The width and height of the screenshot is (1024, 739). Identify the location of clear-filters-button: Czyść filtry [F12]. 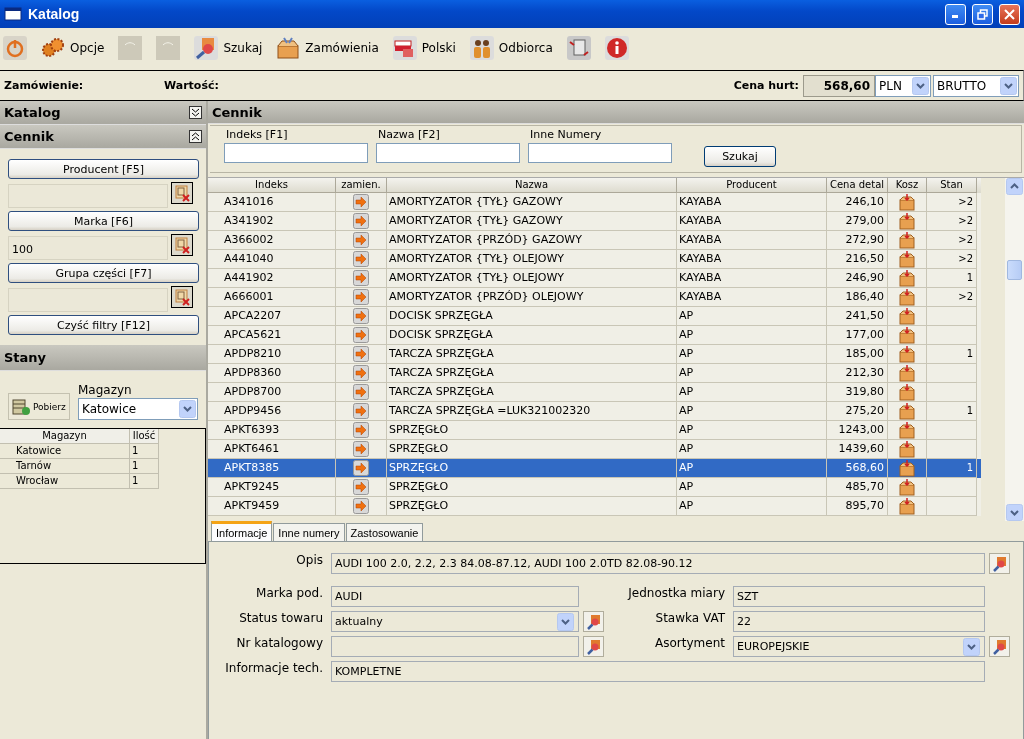
(103, 325).